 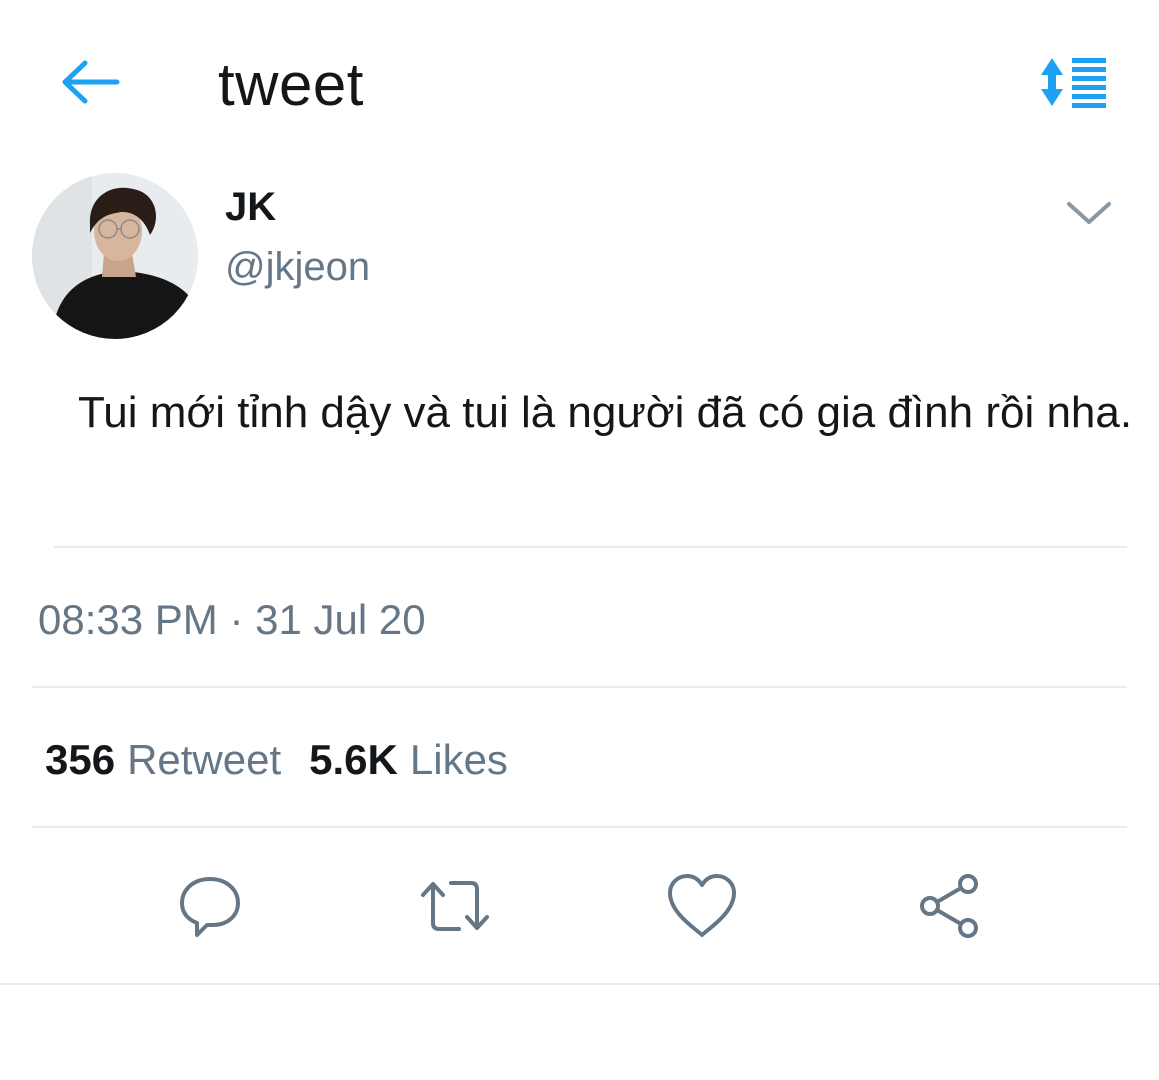 I want to click on share-icon, so click(x=949, y=906).